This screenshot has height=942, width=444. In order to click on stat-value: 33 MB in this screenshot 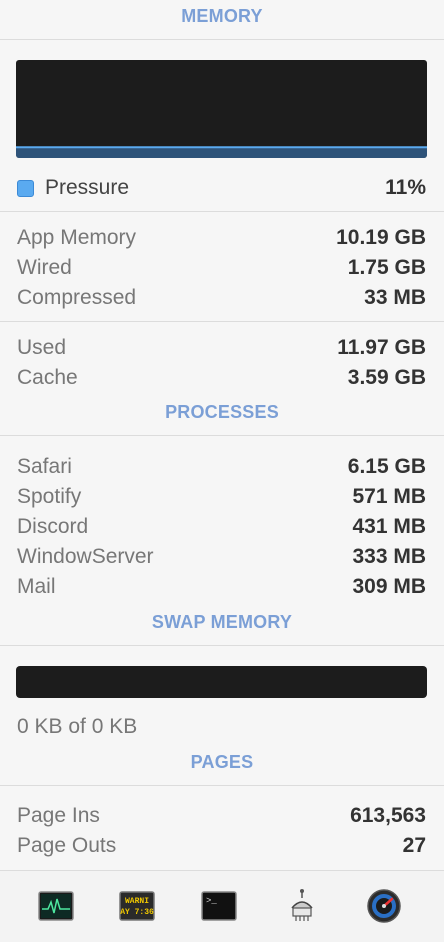, I will do `click(395, 297)`.